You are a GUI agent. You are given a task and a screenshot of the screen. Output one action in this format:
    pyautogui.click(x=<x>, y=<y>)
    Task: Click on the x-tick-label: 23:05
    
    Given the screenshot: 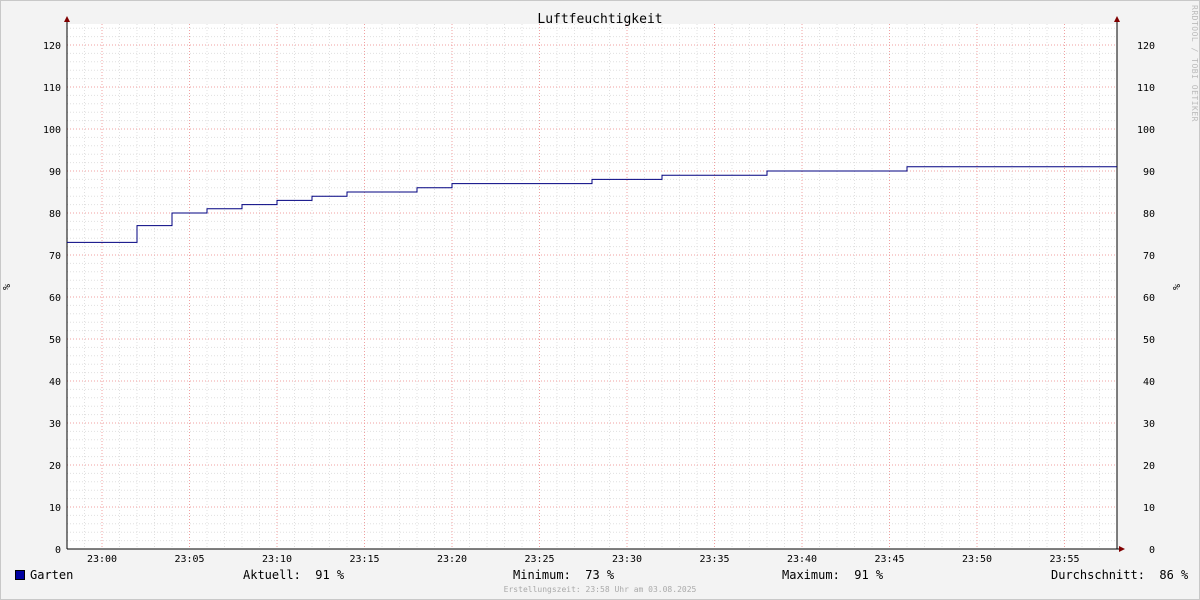 What is the action you would take?
    pyautogui.click(x=189, y=559)
    